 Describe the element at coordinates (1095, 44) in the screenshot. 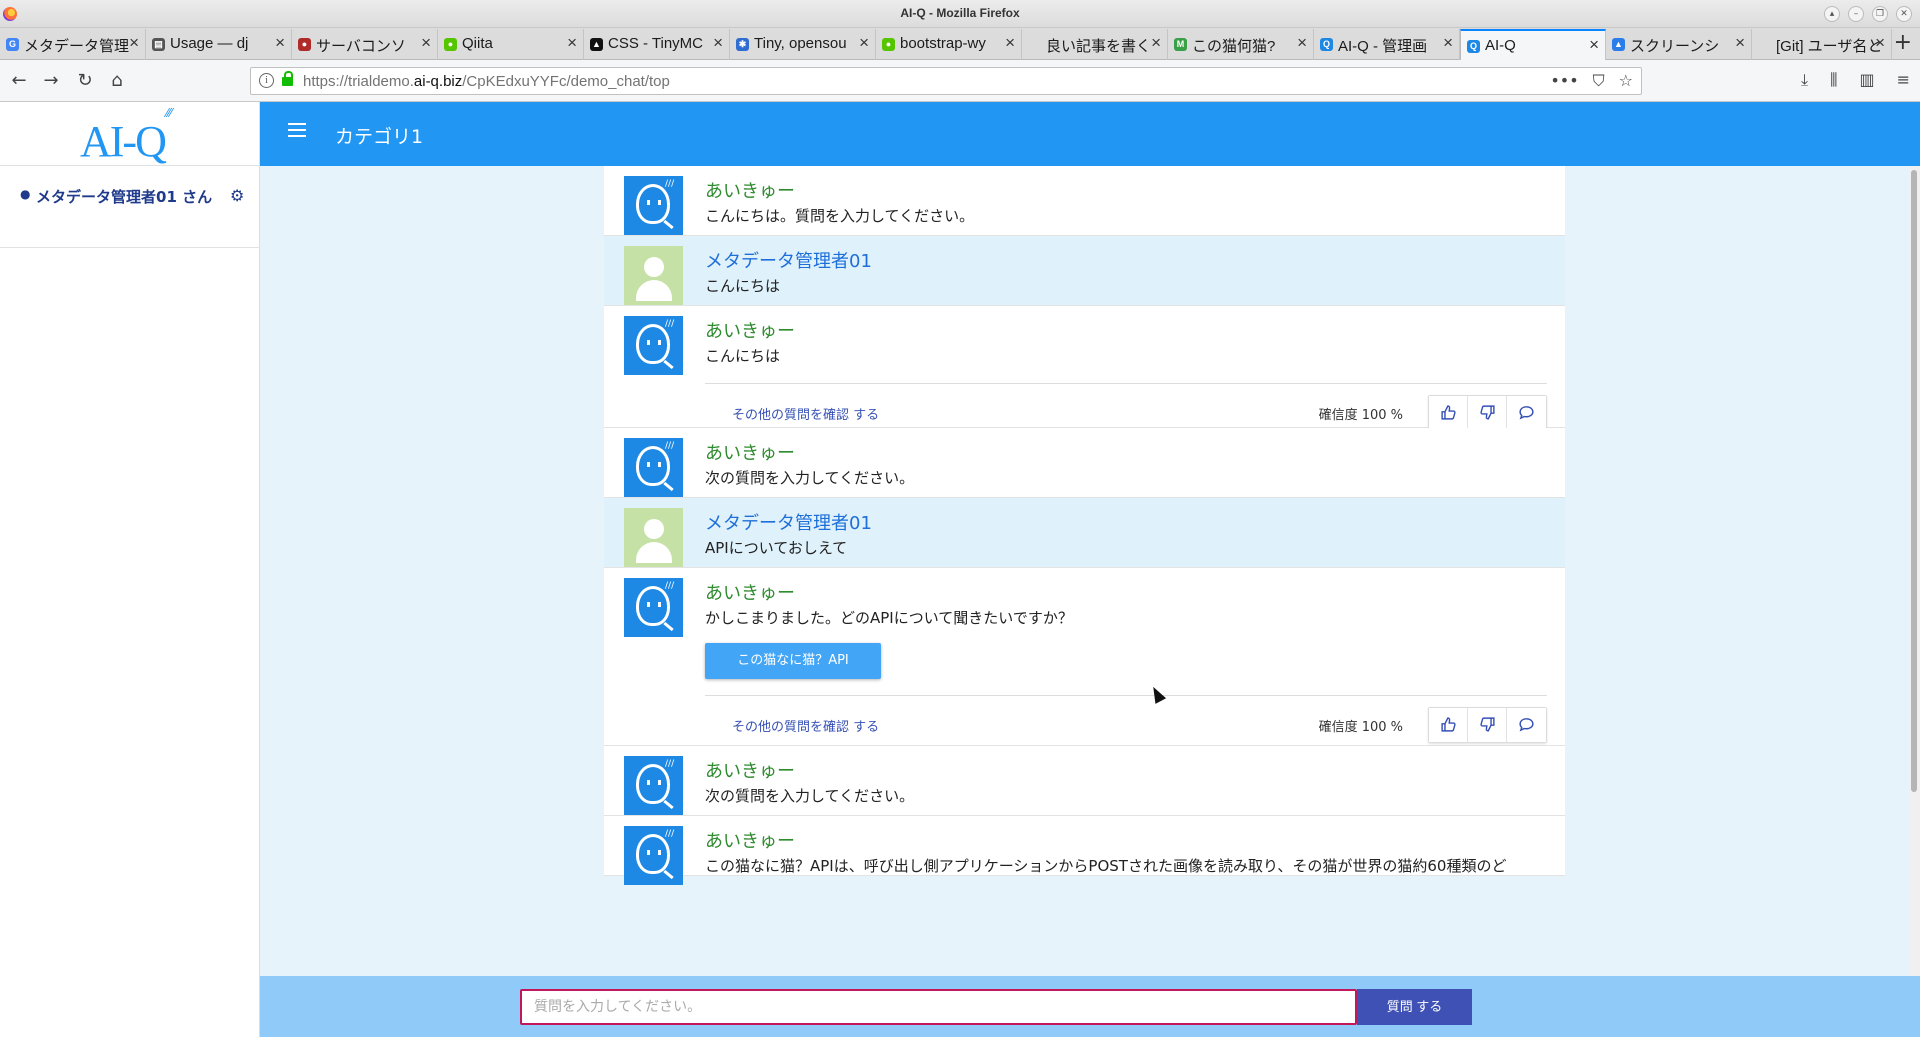

I see `tab-7: 良い記事を書く ×` at that location.